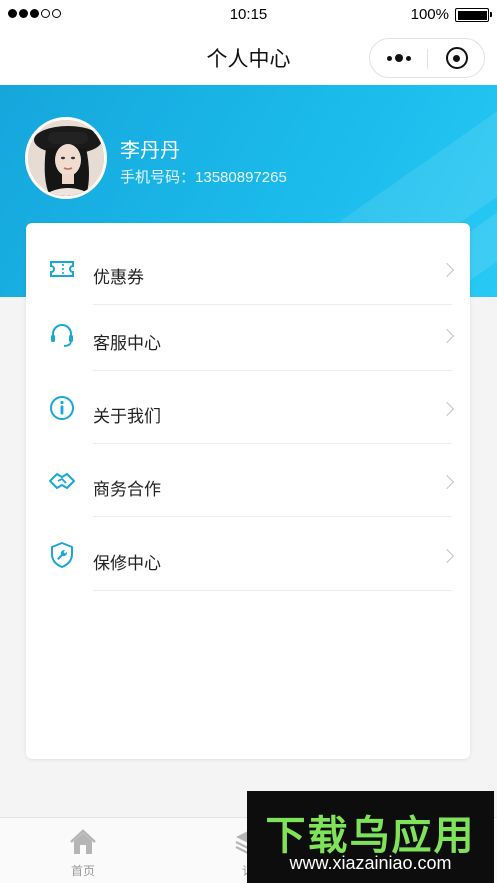 This screenshot has height=883, width=497. What do you see at coordinates (248, 334) in the screenshot?
I see `menu-item-customer-service: 客服中心` at bounding box center [248, 334].